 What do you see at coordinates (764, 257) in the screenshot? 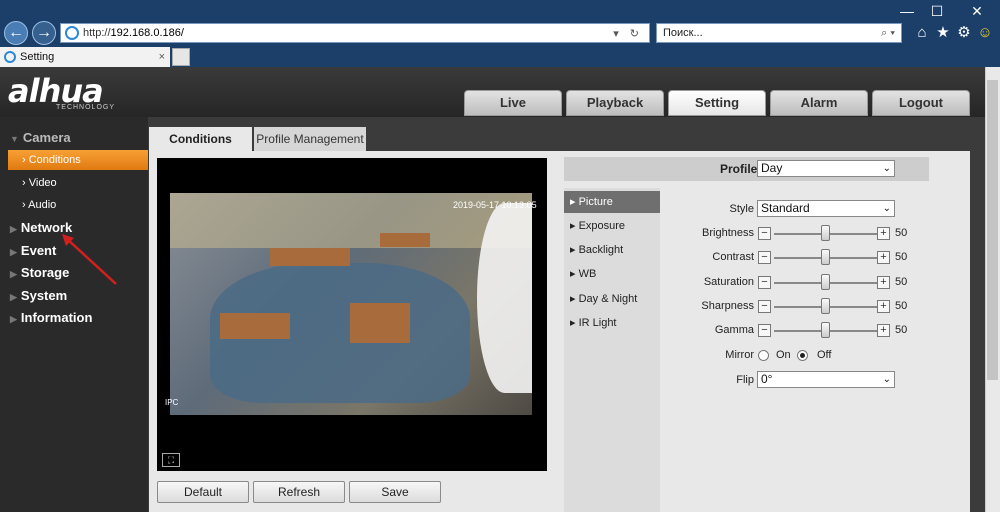
I see `contrast-decrease-button: −` at bounding box center [764, 257].